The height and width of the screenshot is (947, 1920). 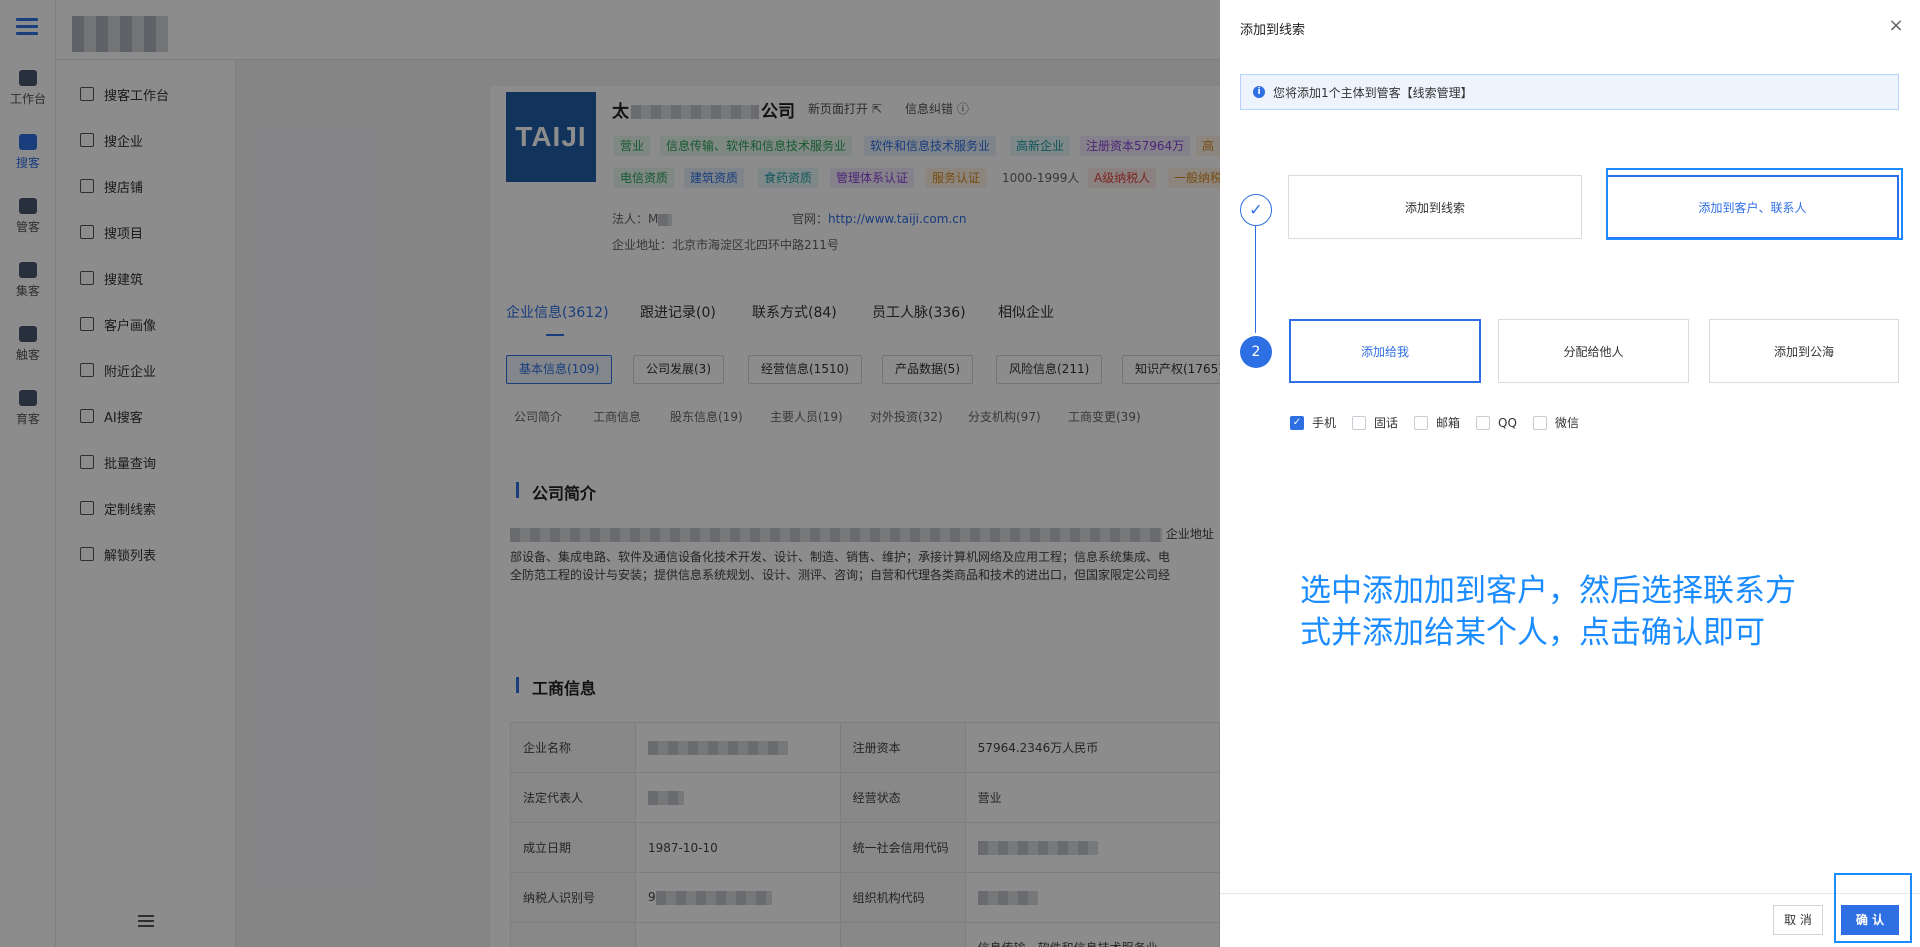 I want to click on cancel-button: 取 消, so click(x=1798, y=920).